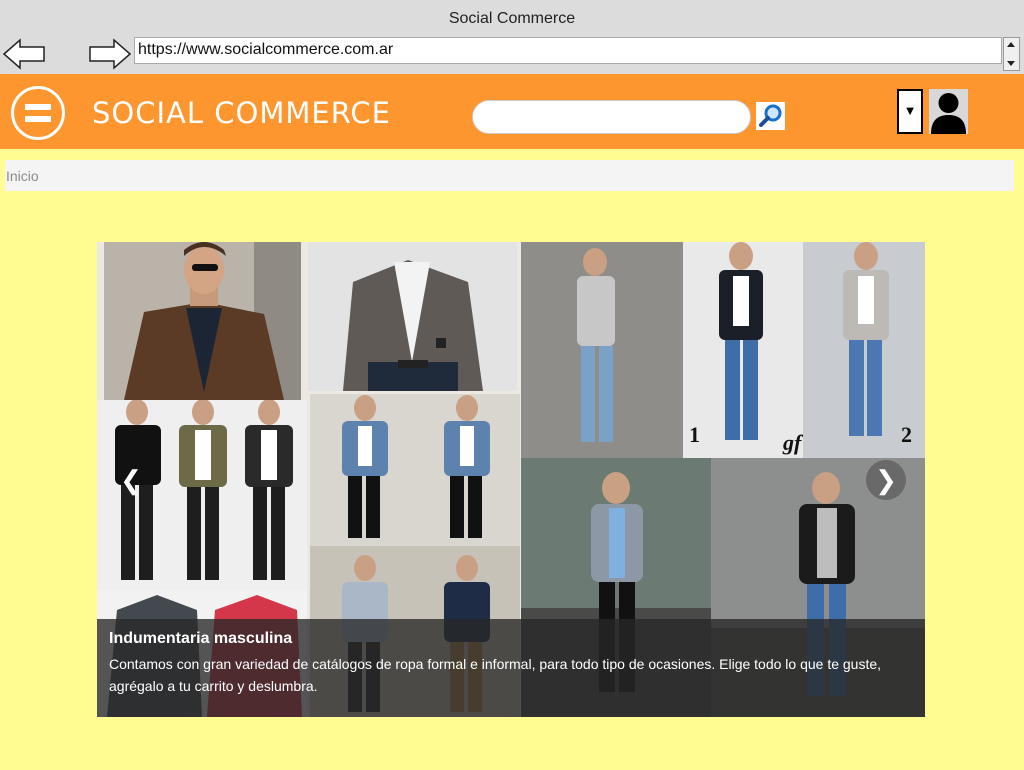 This screenshot has height=770, width=1024. What do you see at coordinates (131, 480) in the screenshot?
I see `carousel-prev-button: ❮` at bounding box center [131, 480].